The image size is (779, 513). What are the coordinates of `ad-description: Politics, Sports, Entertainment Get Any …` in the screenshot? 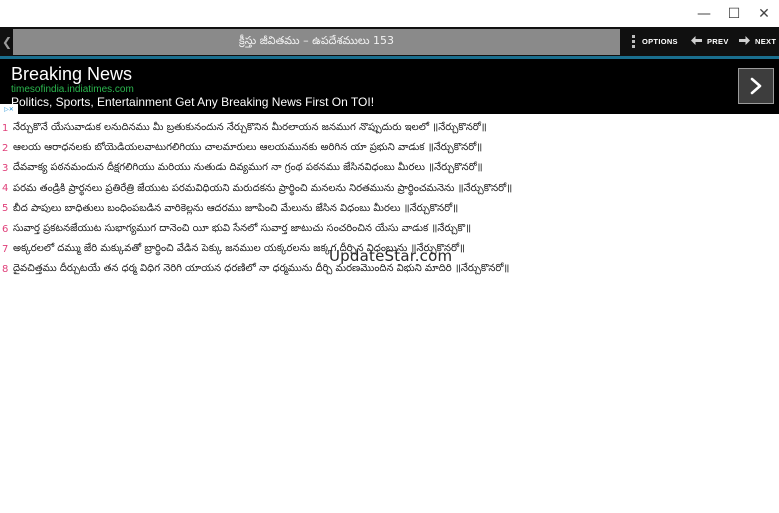 It's located at (193, 102).